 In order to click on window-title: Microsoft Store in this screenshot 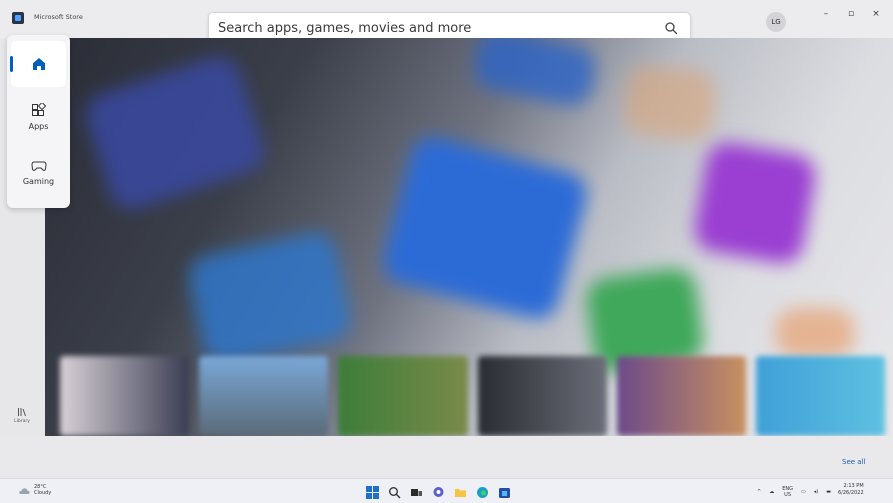, I will do `click(58, 17)`.